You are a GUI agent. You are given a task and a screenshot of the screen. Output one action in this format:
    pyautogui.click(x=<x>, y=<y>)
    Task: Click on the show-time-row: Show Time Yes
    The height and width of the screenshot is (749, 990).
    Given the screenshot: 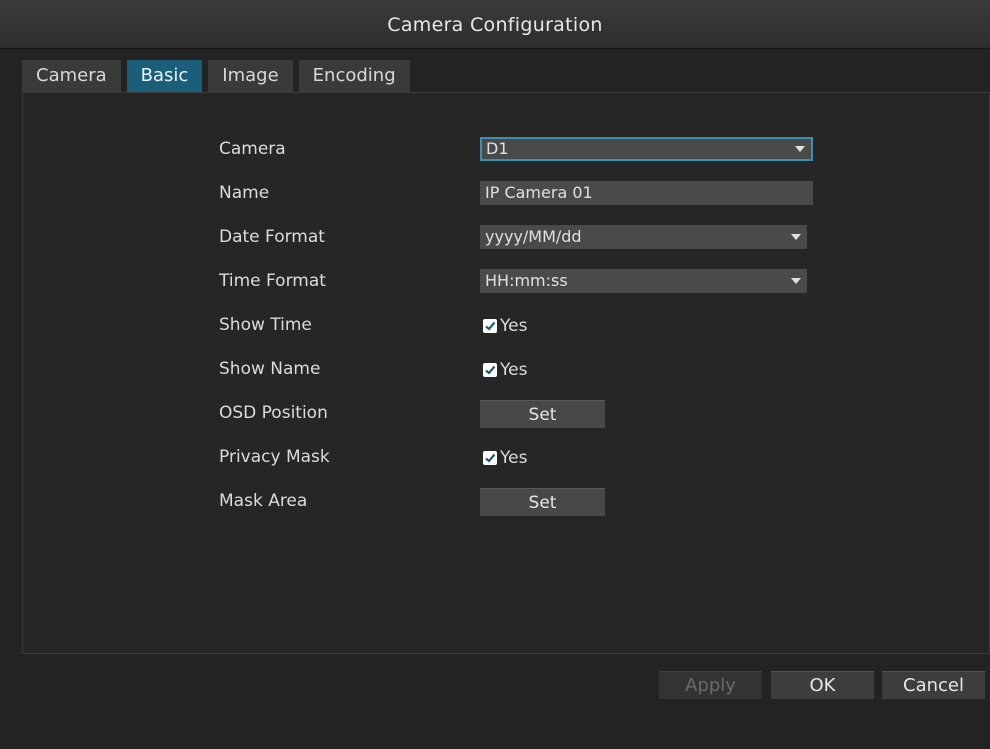 What is the action you would take?
    pyautogui.click(x=506, y=326)
    